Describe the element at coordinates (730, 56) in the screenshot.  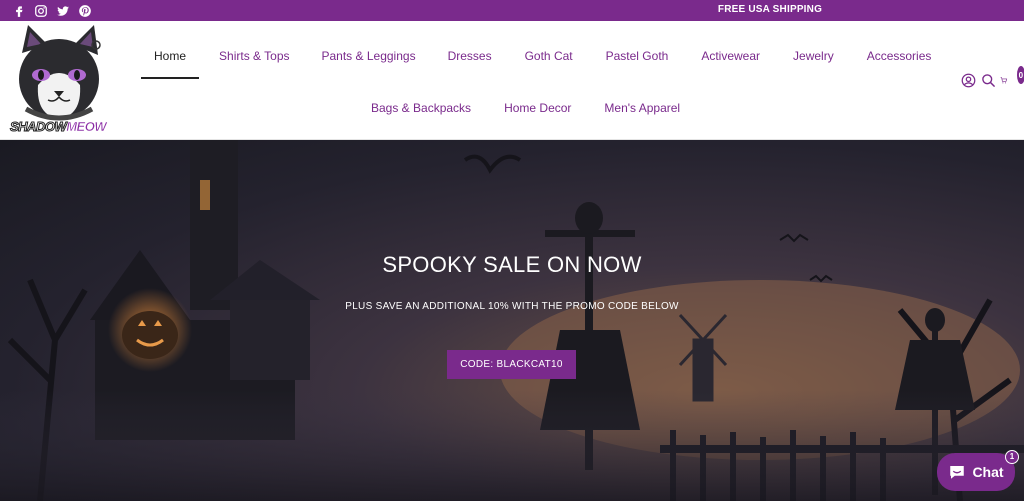
I see `nav-activewear: Activewear` at that location.